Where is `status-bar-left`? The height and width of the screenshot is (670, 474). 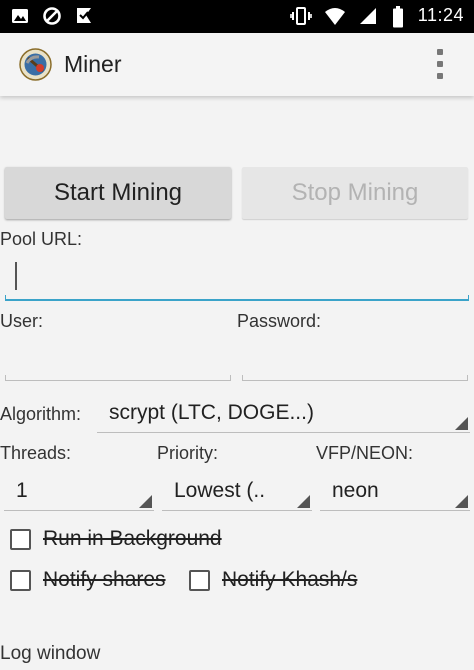
status-bar-left is located at coordinates (52, 16).